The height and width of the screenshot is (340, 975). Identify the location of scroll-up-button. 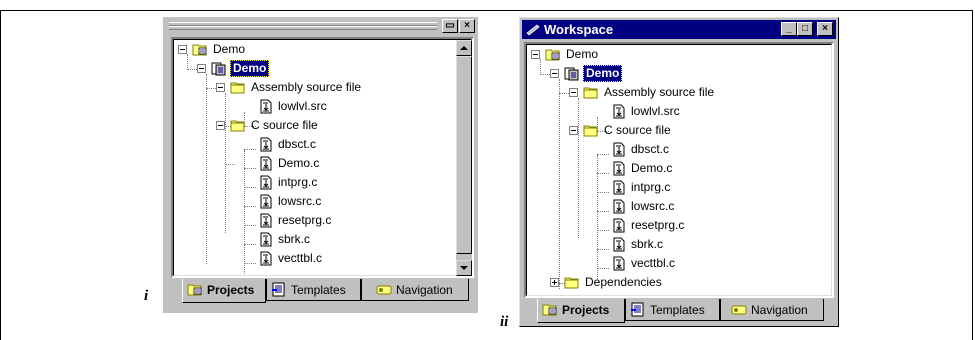
(464, 48).